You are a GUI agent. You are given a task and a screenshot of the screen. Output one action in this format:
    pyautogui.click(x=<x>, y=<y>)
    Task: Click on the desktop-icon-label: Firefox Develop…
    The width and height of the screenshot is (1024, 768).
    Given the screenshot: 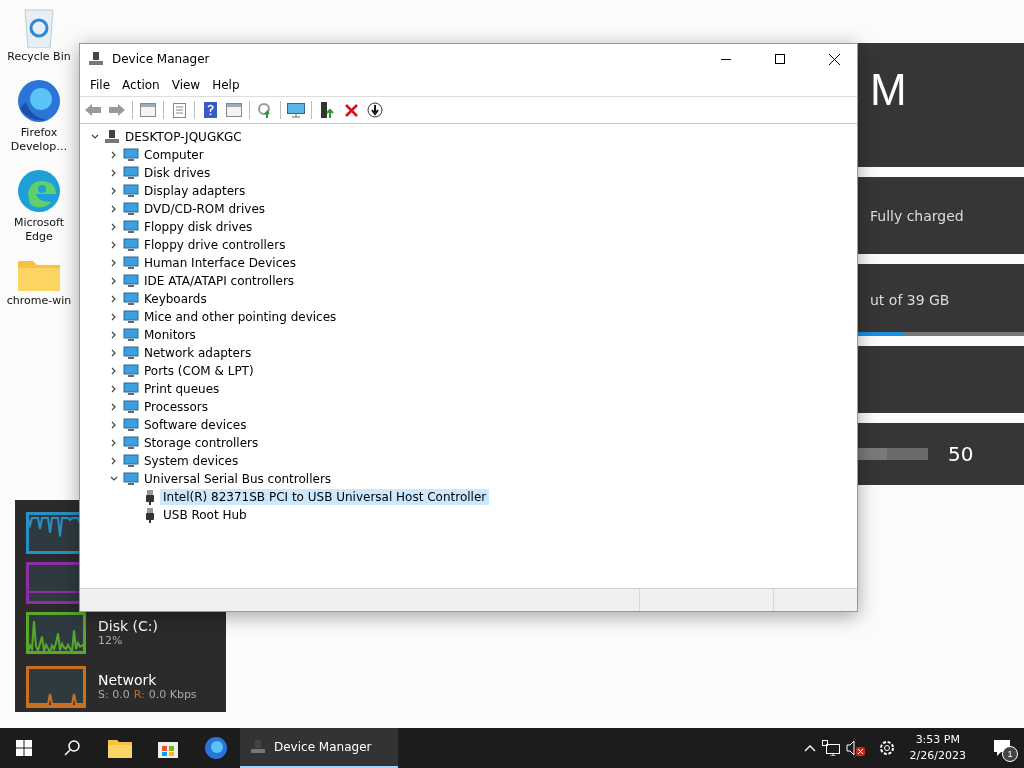 What is the action you would take?
    pyautogui.click(x=39, y=140)
    